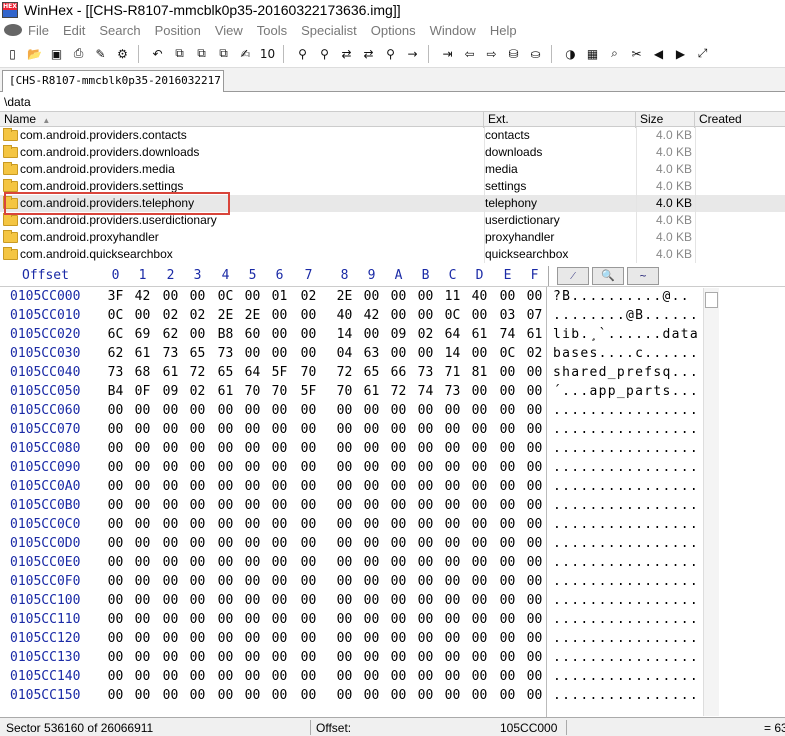 The width and height of the screenshot is (785, 736). What do you see at coordinates (507, 315) in the screenshot?
I see `hex-byte: 03` at bounding box center [507, 315].